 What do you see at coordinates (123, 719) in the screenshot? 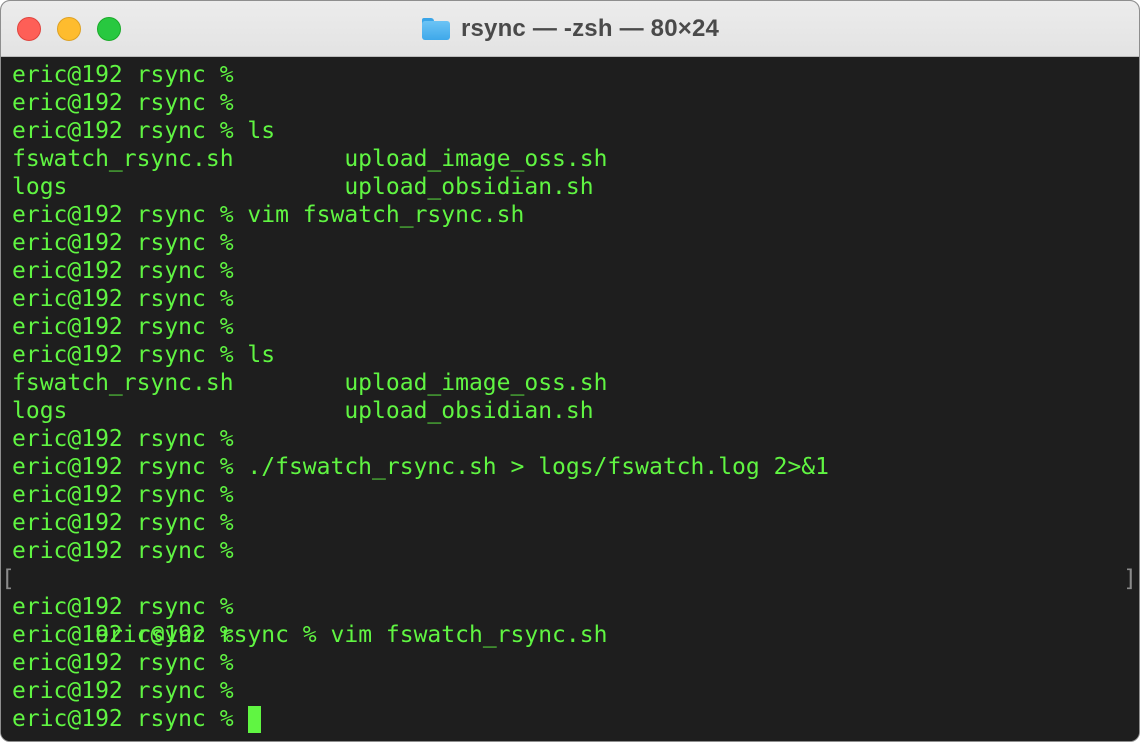
I see `terminal-prompt: eric@192 rsync %` at bounding box center [123, 719].